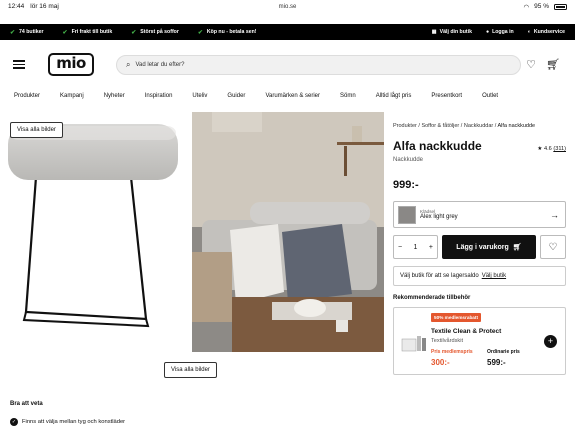 This screenshot has height=431, width=575. I want to click on variant-selector: Klädsel Alex light grey →, so click(479, 214).